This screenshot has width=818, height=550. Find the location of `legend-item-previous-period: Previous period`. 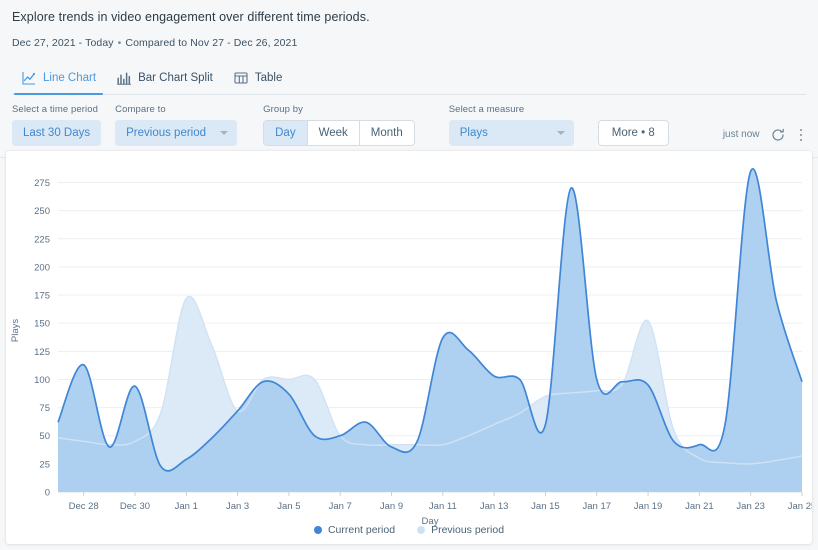

legend-item-previous-period: Previous period is located at coordinates (460, 530).